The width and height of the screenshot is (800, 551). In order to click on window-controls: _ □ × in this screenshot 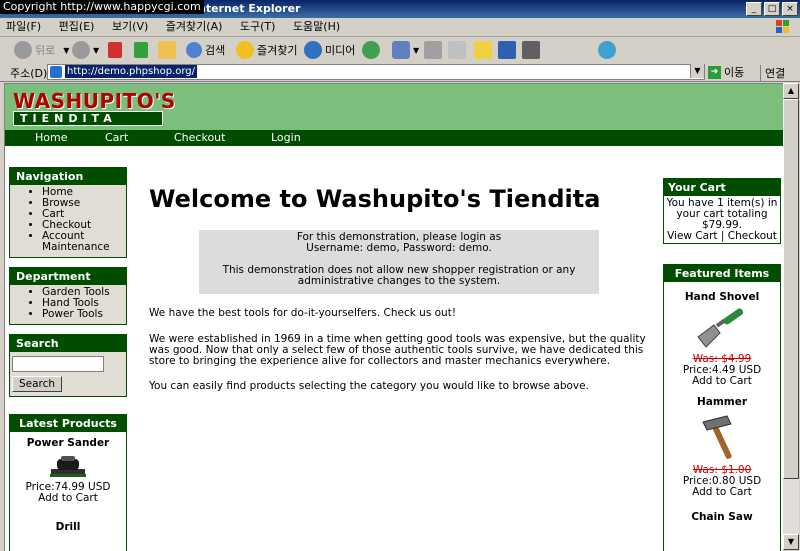, I will do `click(772, 9)`.